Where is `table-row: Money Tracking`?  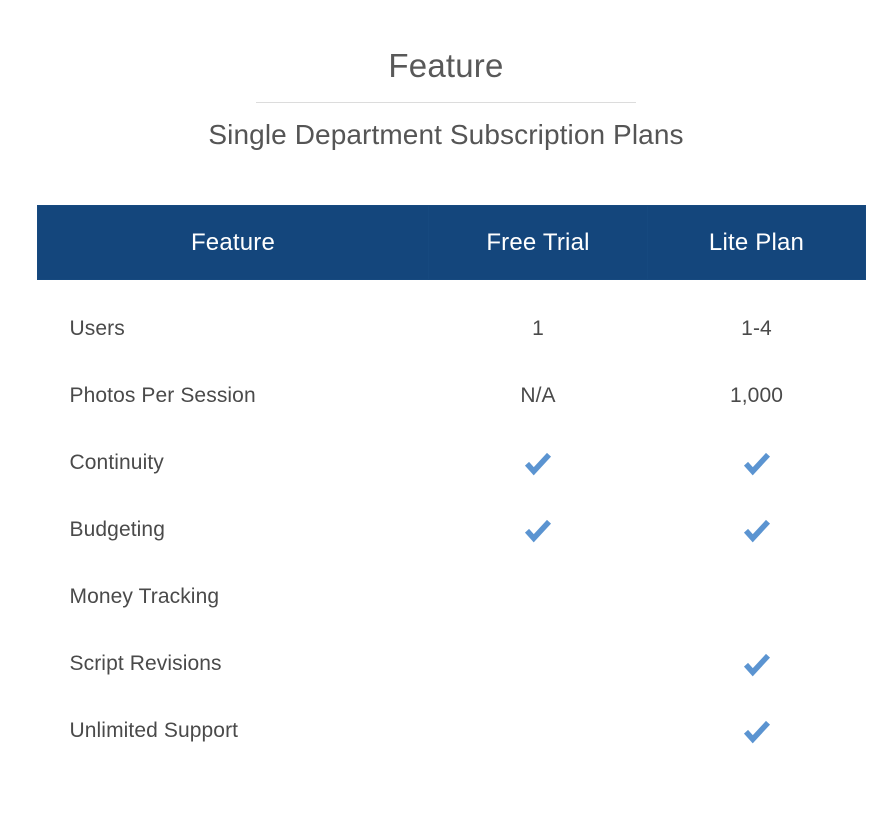 table-row: Money Tracking is located at coordinates (452, 596).